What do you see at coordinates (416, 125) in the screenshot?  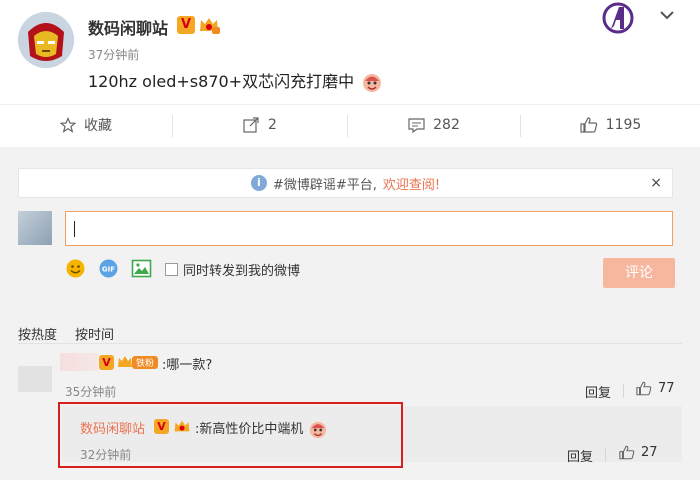 I see `comment-icon` at bounding box center [416, 125].